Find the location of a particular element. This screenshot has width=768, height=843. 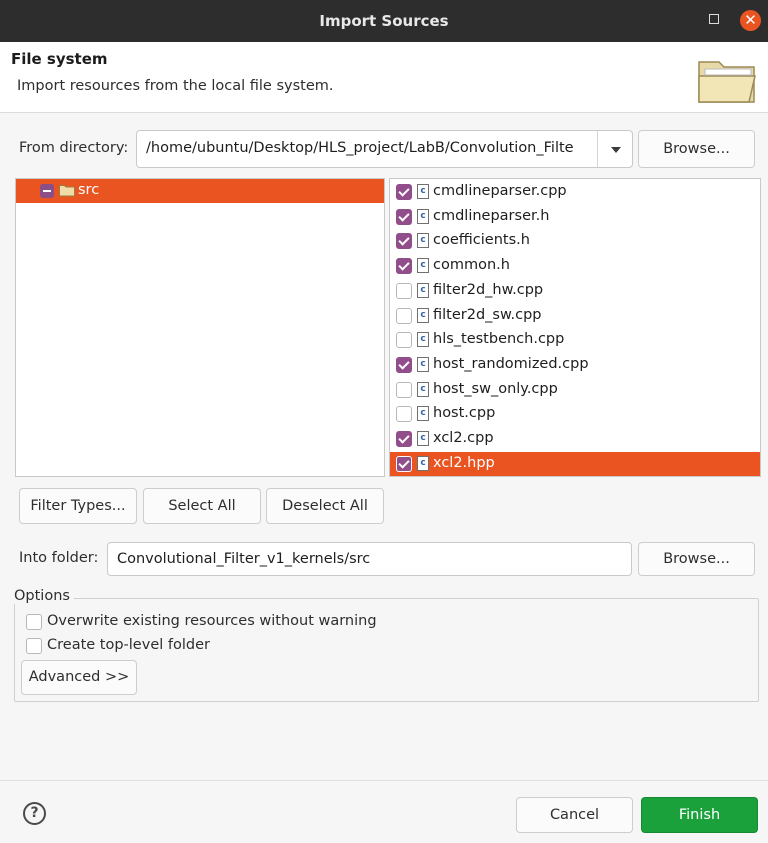

file-list-item: c coefficients.h is located at coordinates (575, 241).